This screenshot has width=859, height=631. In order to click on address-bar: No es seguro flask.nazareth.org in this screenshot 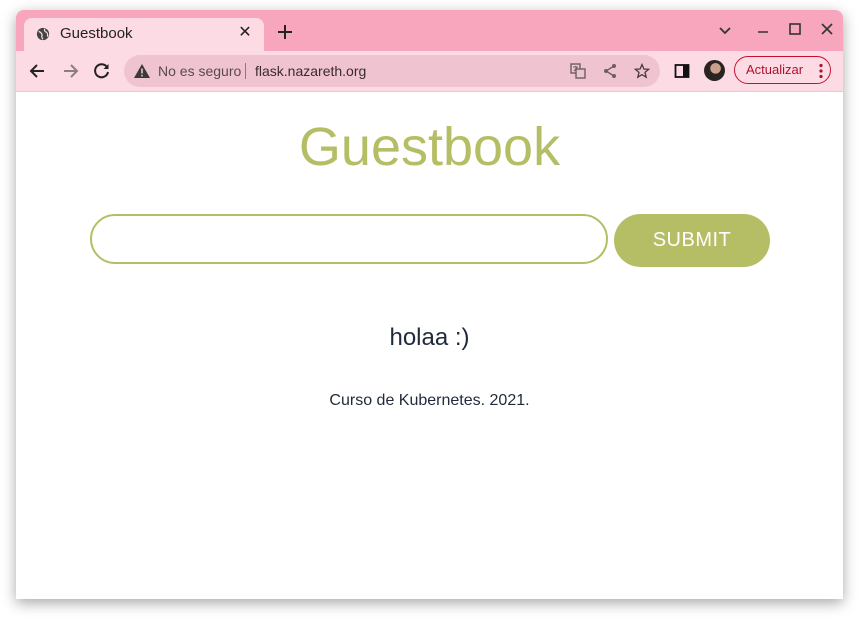, I will do `click(392, 71)`.